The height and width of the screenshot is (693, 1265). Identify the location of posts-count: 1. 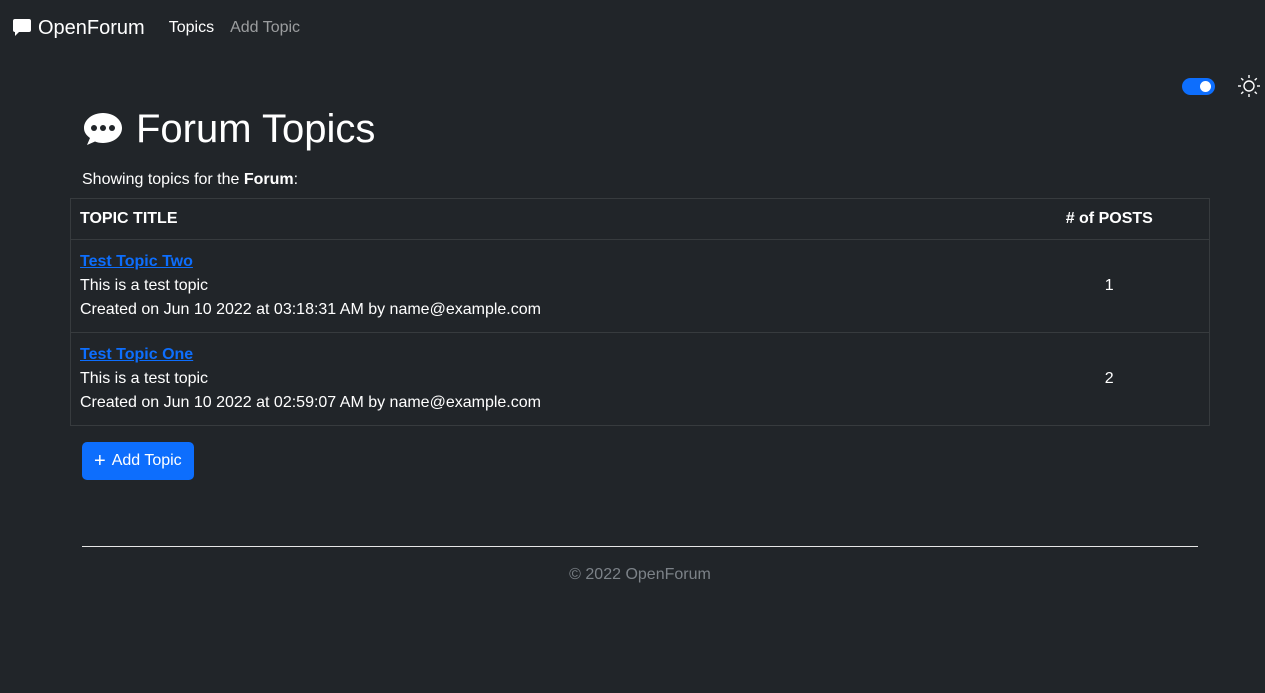
(1109, 286).